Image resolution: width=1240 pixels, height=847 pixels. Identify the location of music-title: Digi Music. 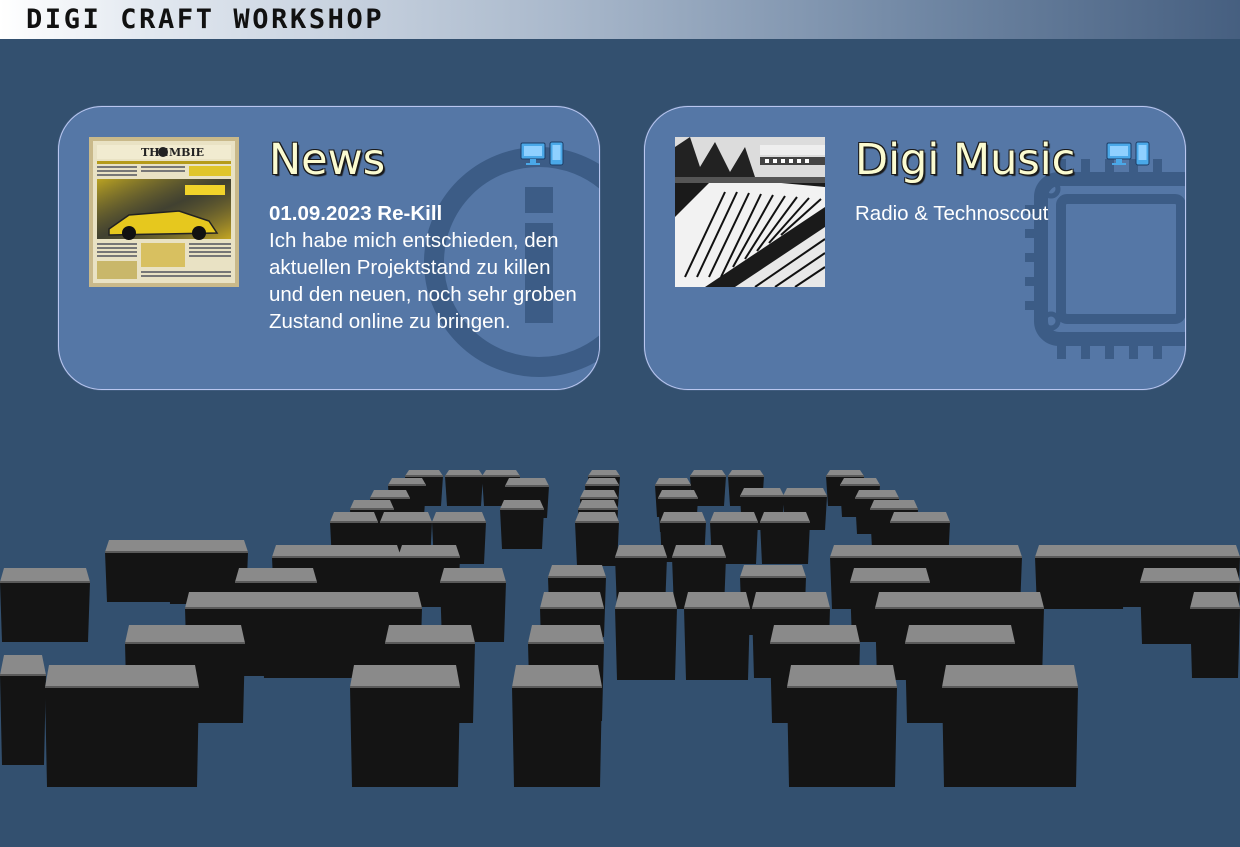
(965, 160).